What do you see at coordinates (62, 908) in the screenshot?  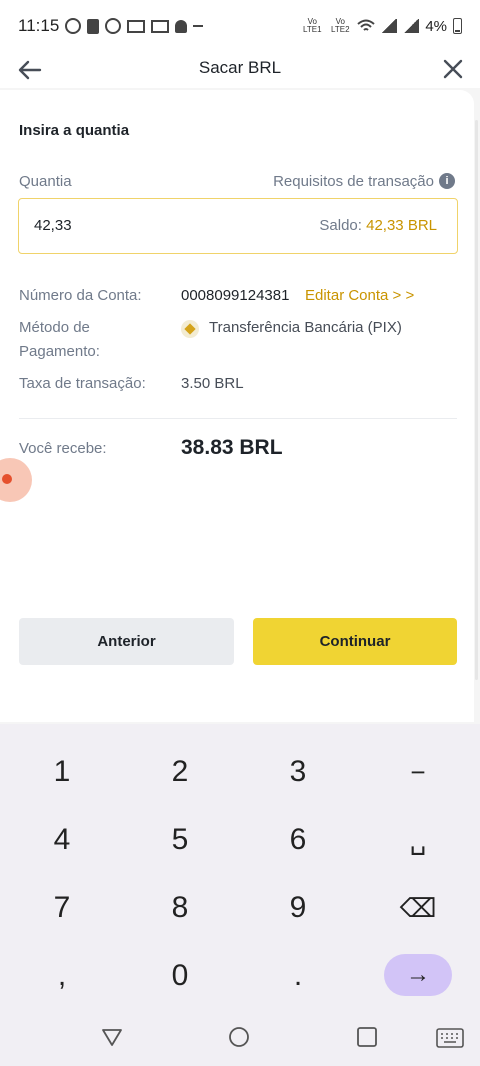 I see `key-7: 7` at bounding box center [62, 908].